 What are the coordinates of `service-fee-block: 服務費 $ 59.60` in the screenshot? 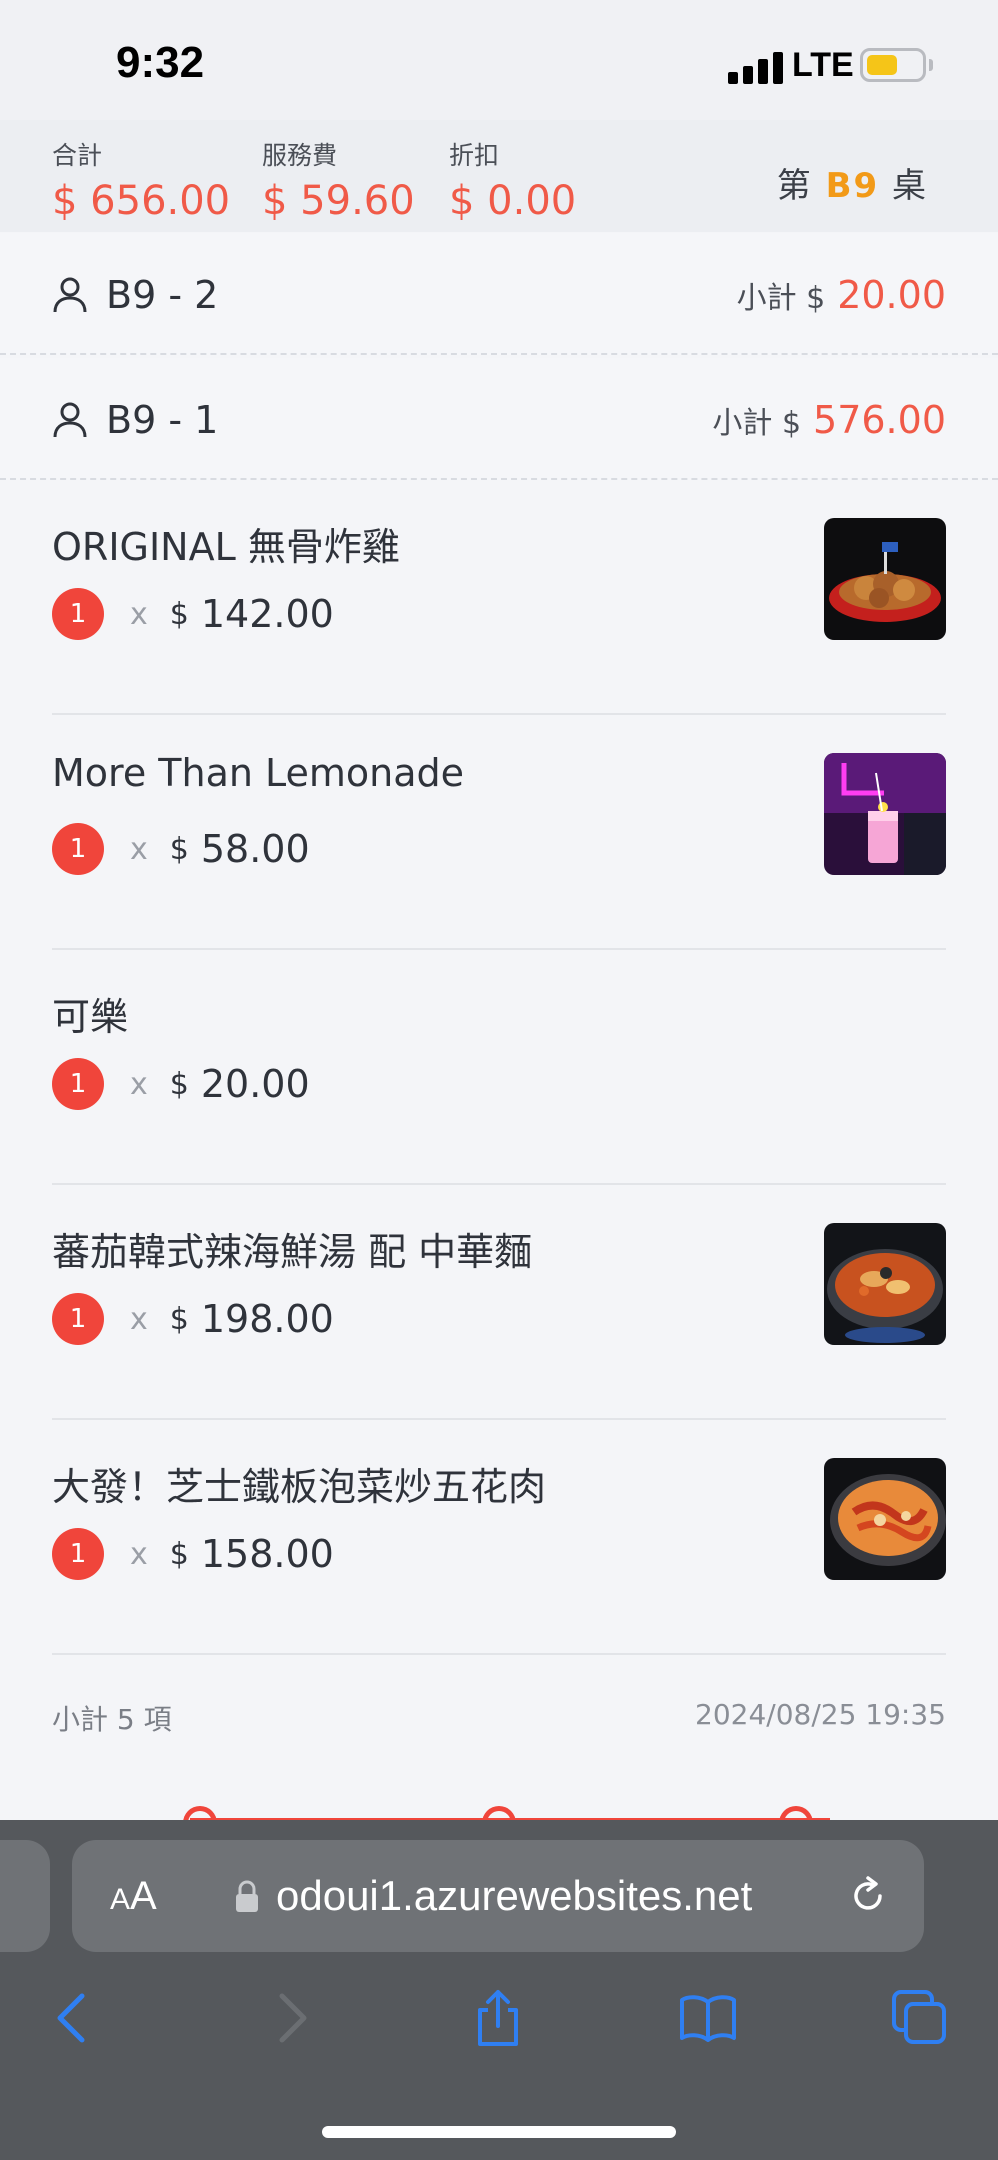 It's located at (338, 180).